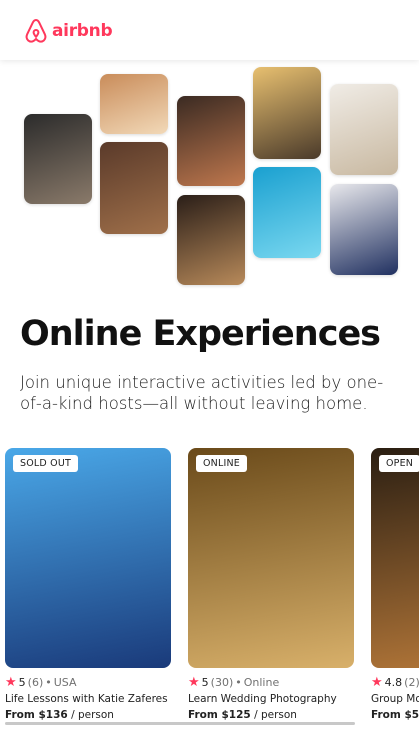 This screenshot has width=419, height=735. What do you see at coordinates (221, 463) in the screenshot?
I see `status-badge: ONLINE` at bounding box center [221, 463].